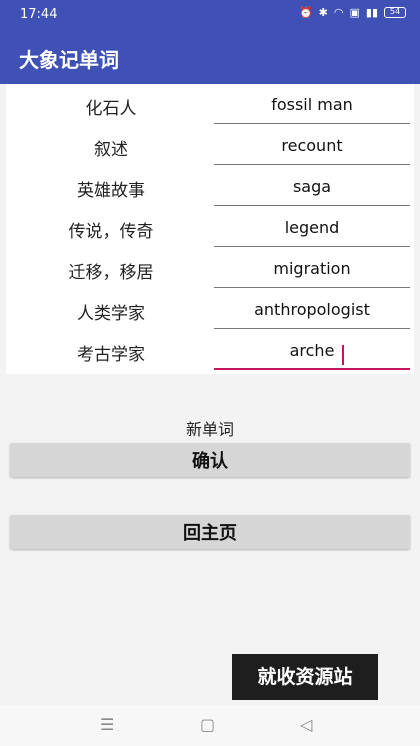  Describe the element at coordinates (69, 60) in the screenshot. I see `app-title: 大象记单词` at that location.